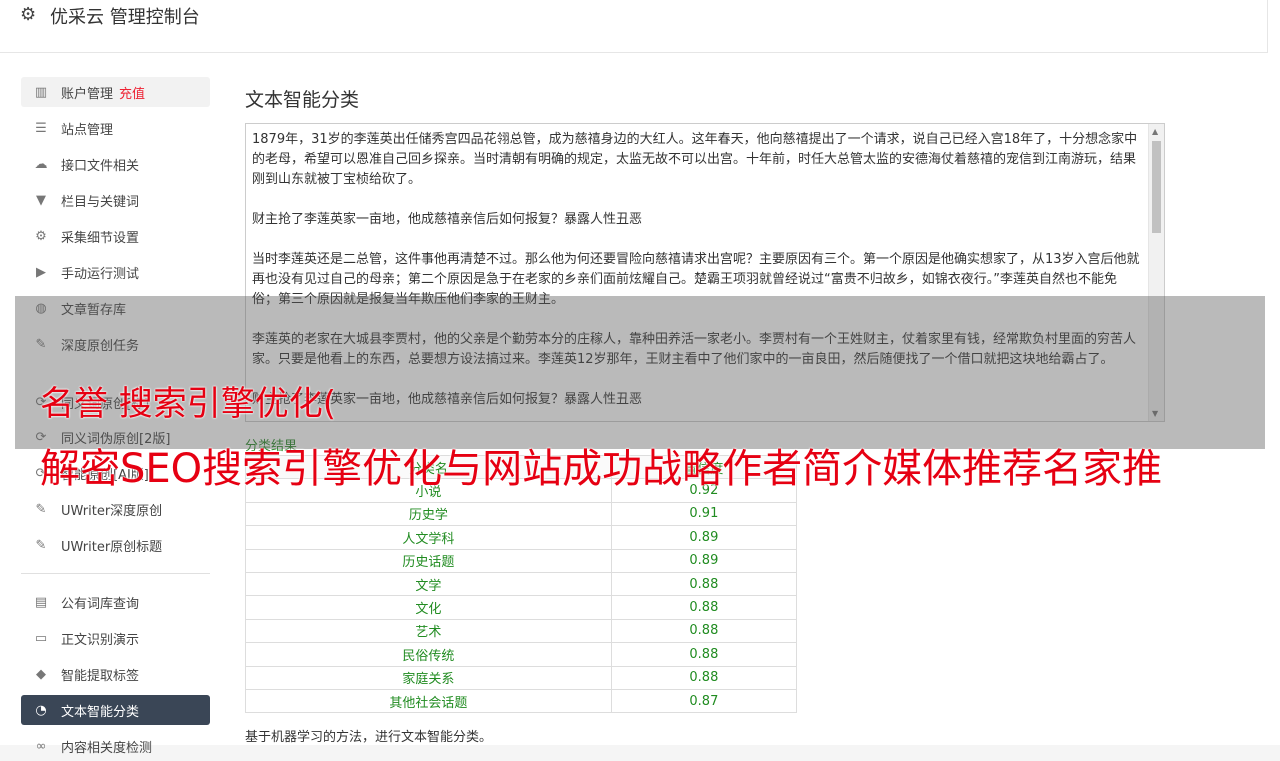 This screenshot has width=1280, height=761. Describe the element at coordinates (87, 94) in the screenshot. I see `sidebar-item-label: 账户管理` at that location.